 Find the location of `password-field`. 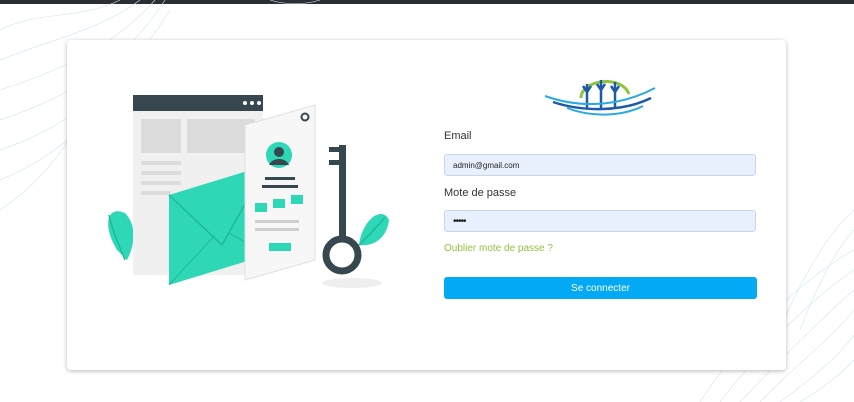

password-field is located at coordinates (600, 221).